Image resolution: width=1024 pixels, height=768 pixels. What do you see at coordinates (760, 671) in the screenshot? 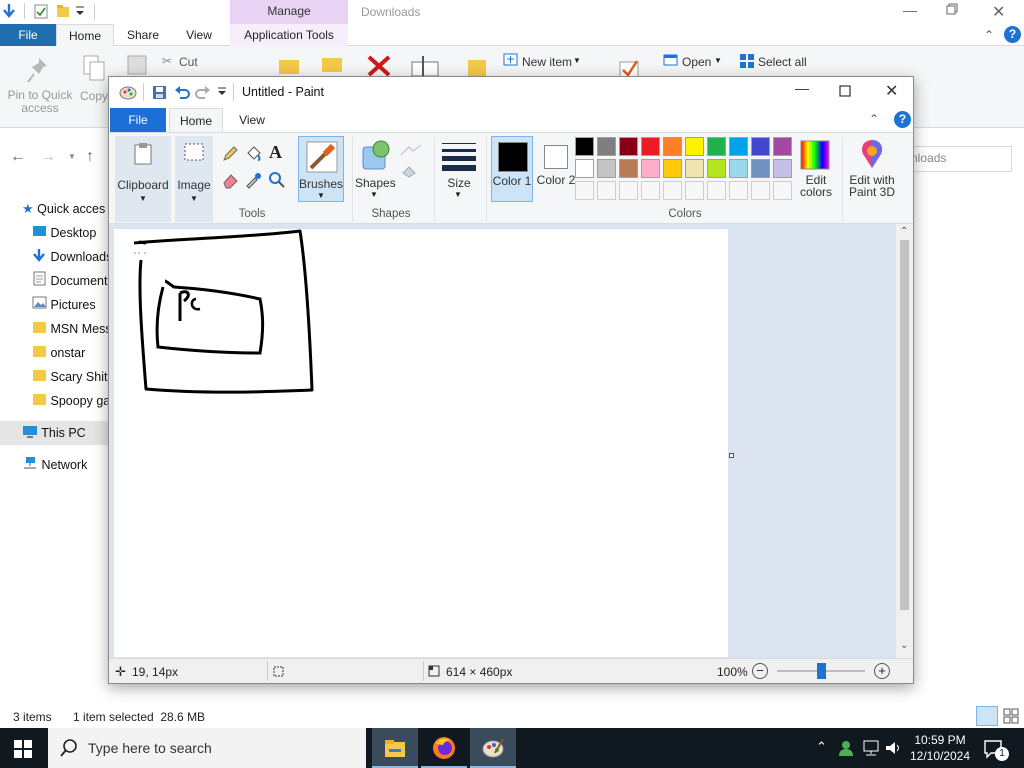
I see `zoom-out-icon: −` at bounding box center [760, 671].